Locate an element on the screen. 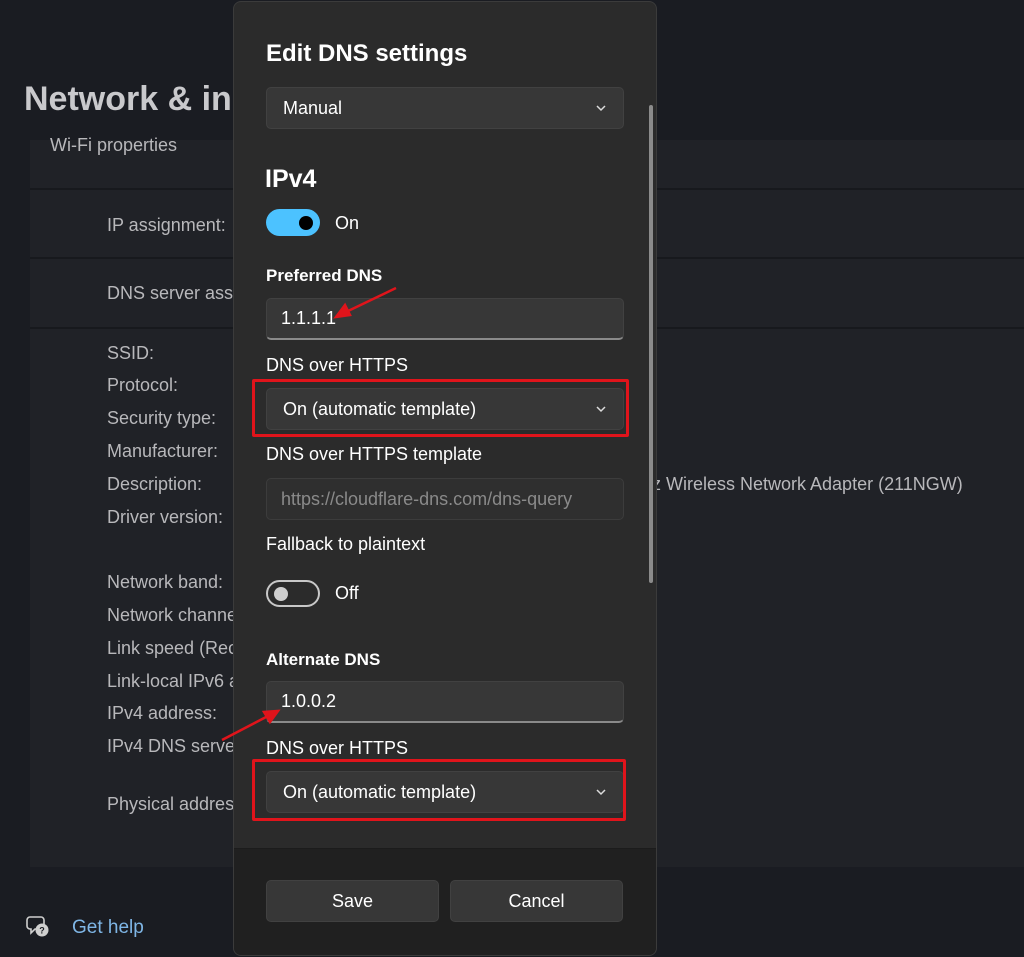  prop-ipv4-dns: IPv4 DNS server is located at coordinates (174, 746).